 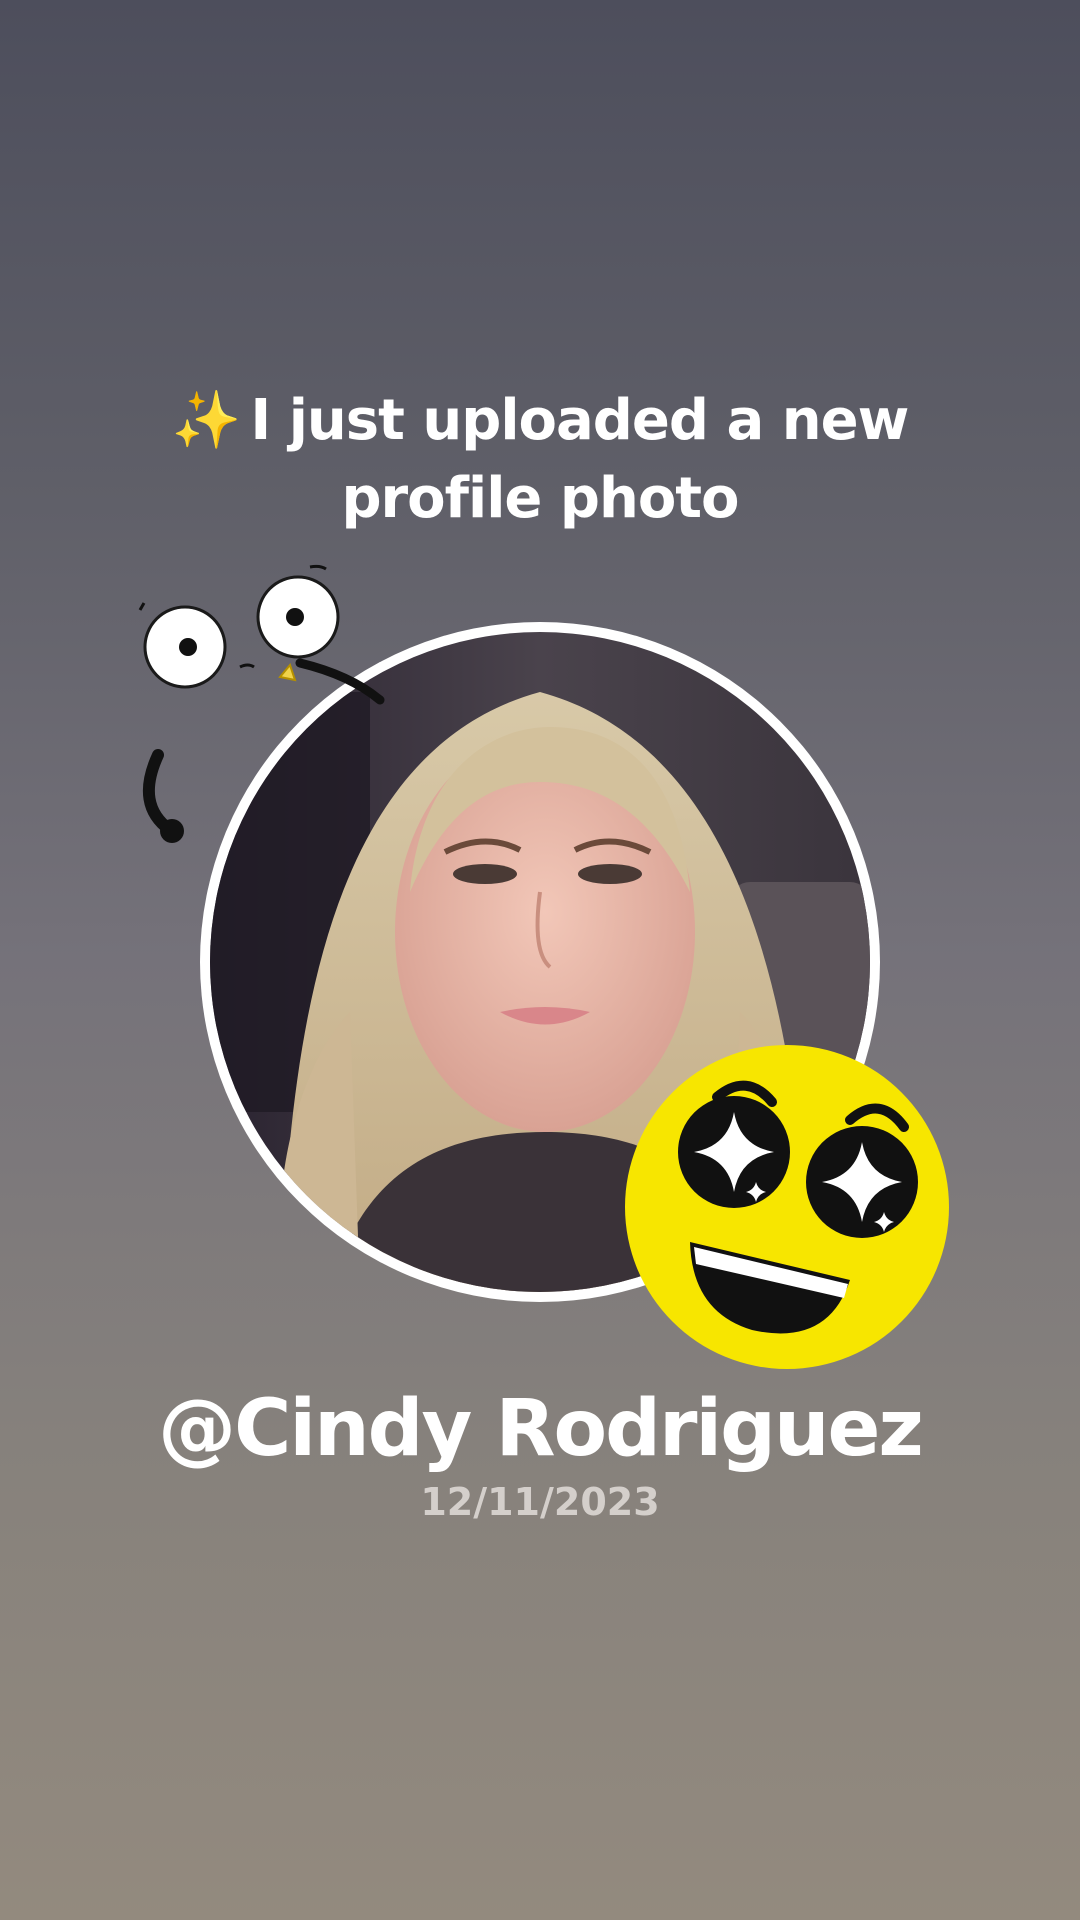 I want to click on star-eyes-smiley-icon, so click(x=787, y=1207).